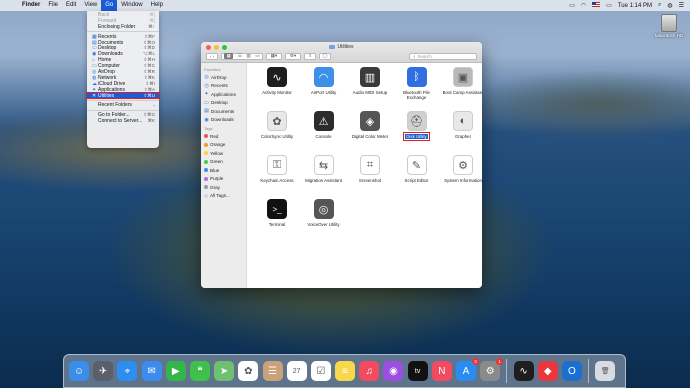 This screenshot has height=388, width=690. I want to click on sidebar-item-applications: ✦ Applications, so click(223, 94).